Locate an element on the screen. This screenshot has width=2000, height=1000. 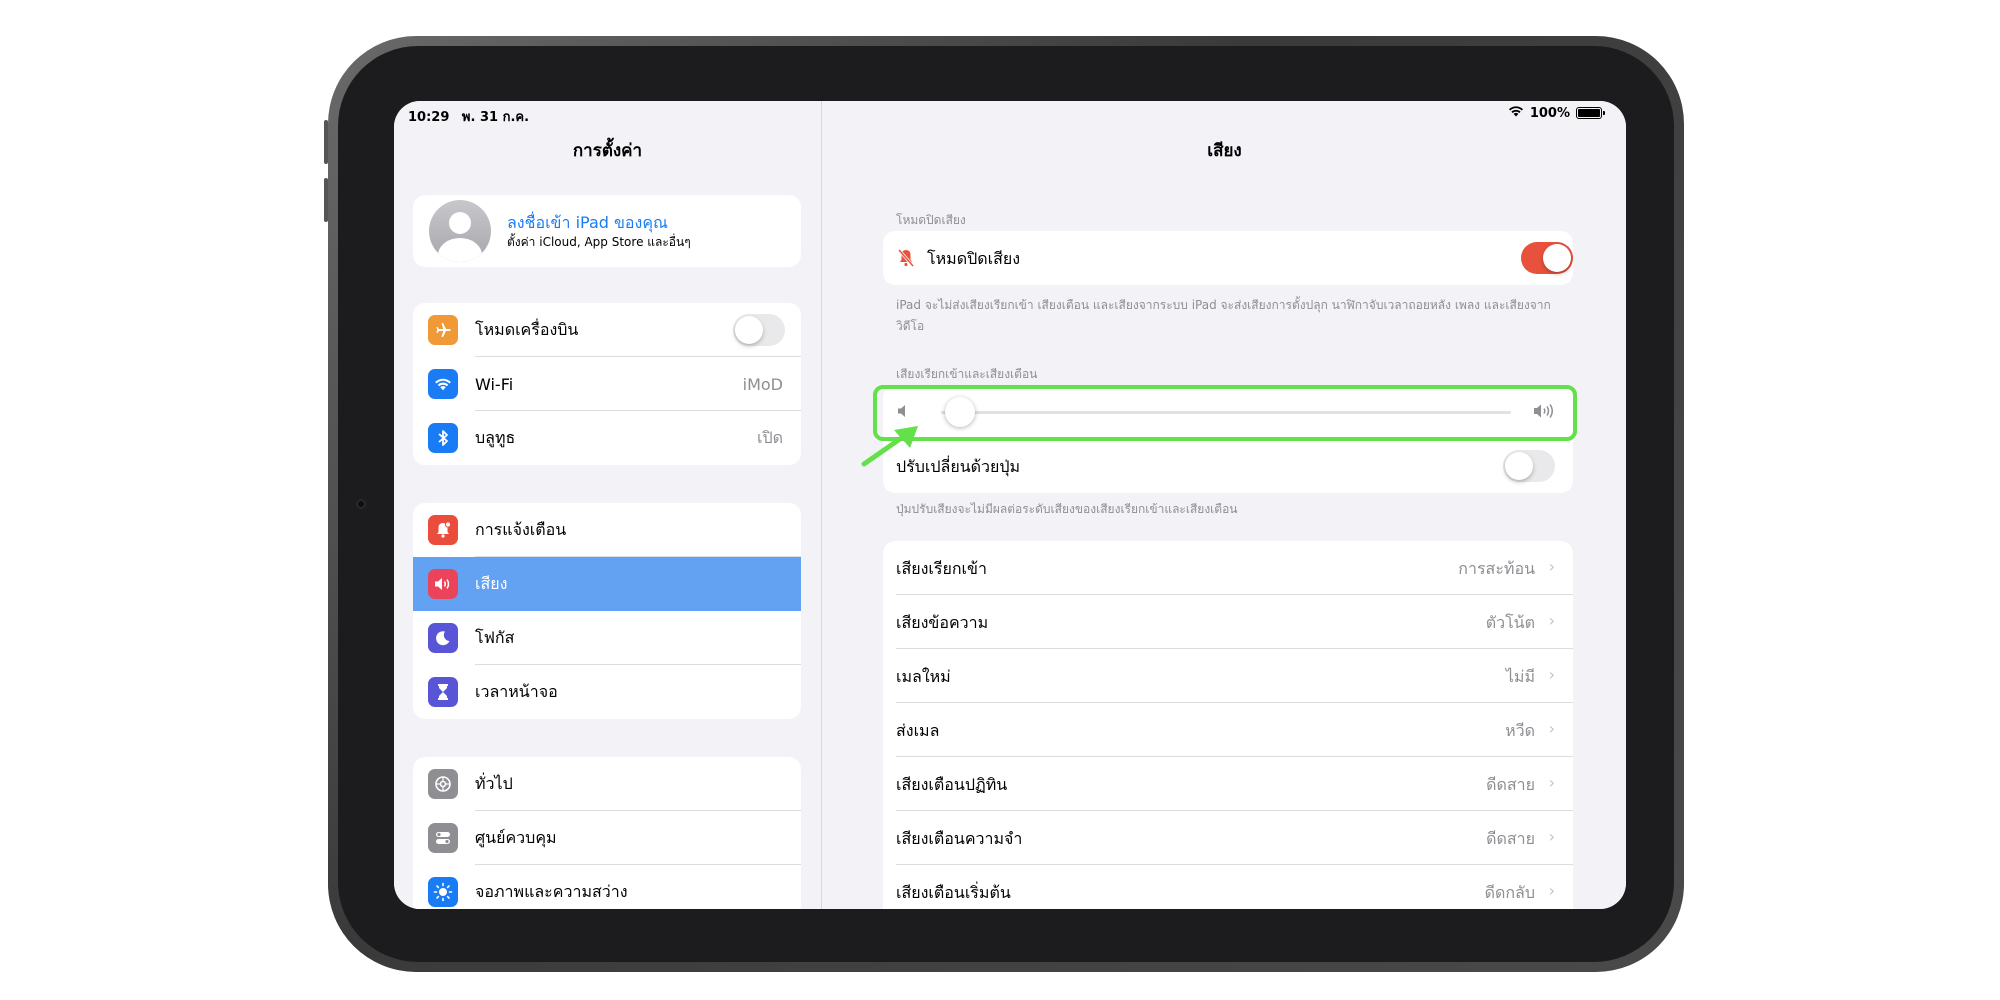
sidebar-title: การตั้งค่า is located at coordinates (607, 151).